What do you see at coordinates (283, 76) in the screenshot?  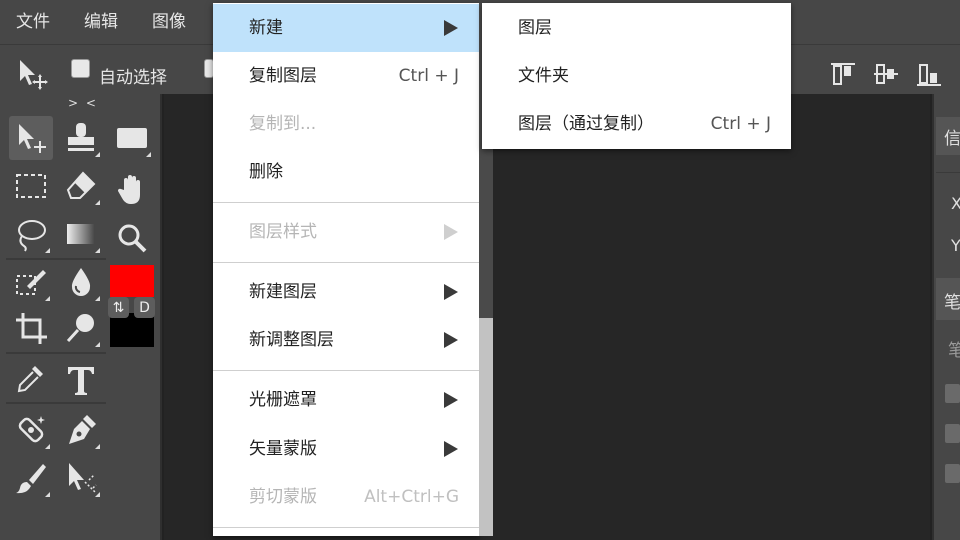 I see `menu-item-label: 复制图层` at bounding box center [283, 76].